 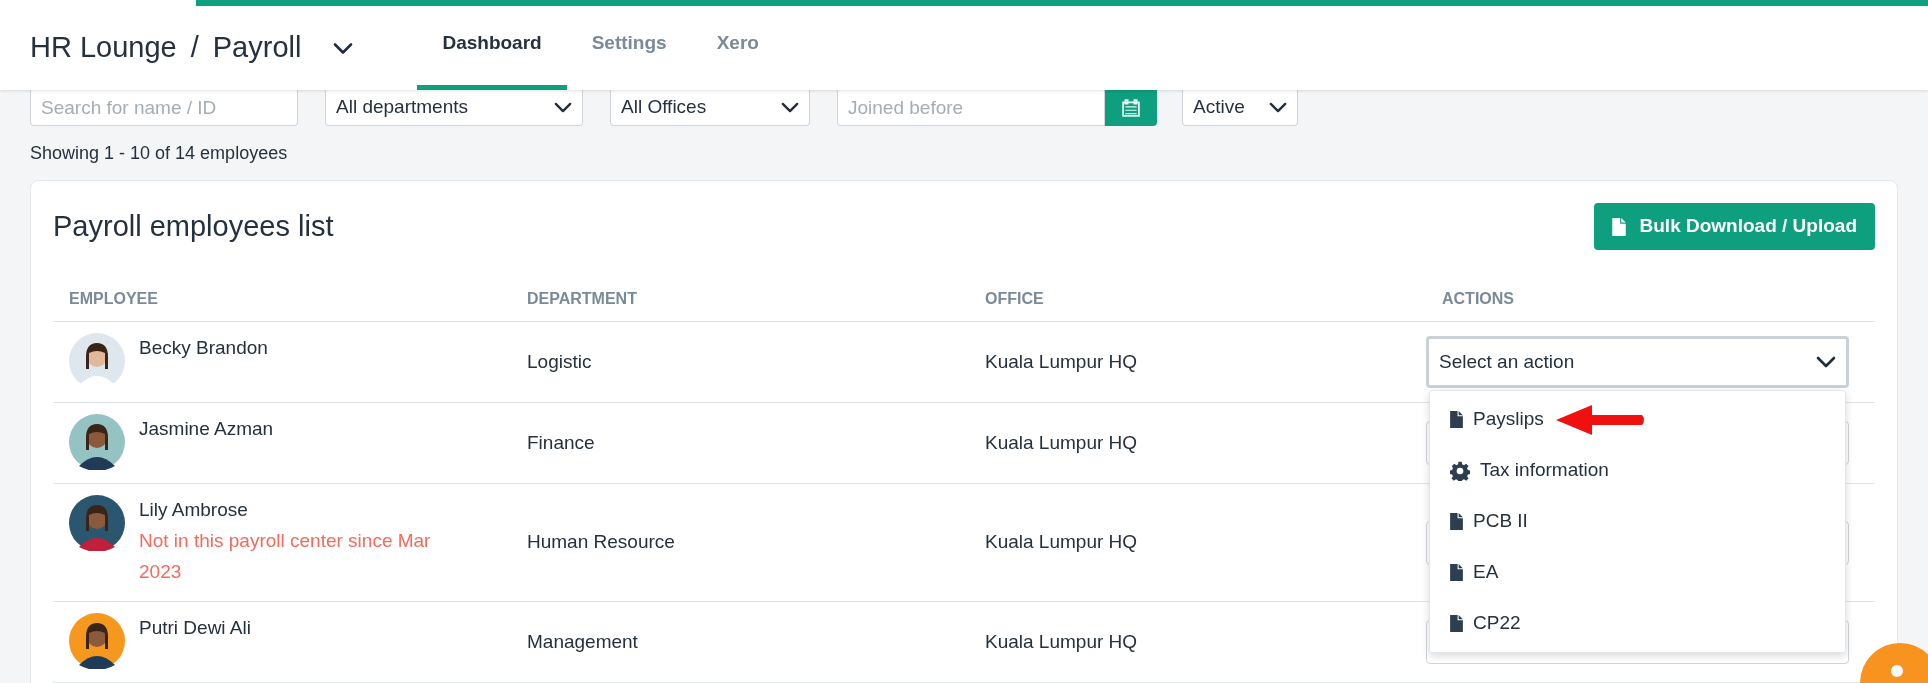 I want to click on employee-name: Putri Dewi Ali, so click(x=195, y=628).